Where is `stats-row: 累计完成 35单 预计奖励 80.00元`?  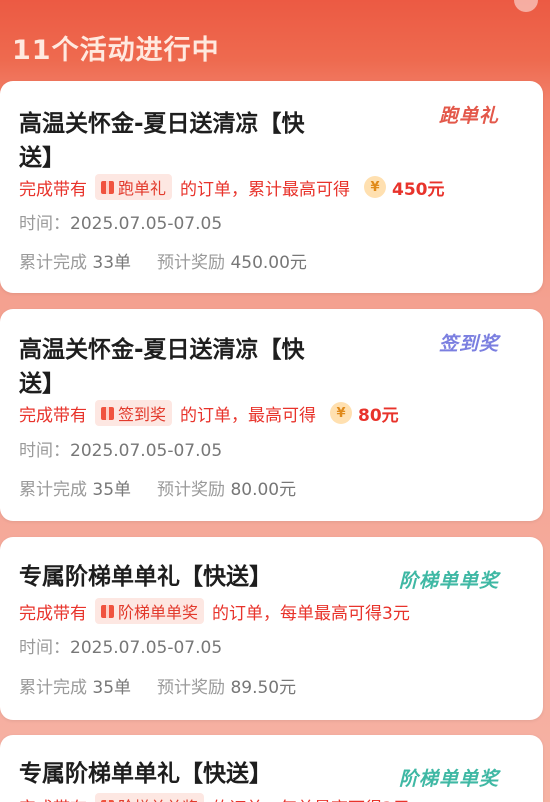
stats-row: 累计完成 35单 预计奖励 80.00元 is located at coordinates (158, 490).